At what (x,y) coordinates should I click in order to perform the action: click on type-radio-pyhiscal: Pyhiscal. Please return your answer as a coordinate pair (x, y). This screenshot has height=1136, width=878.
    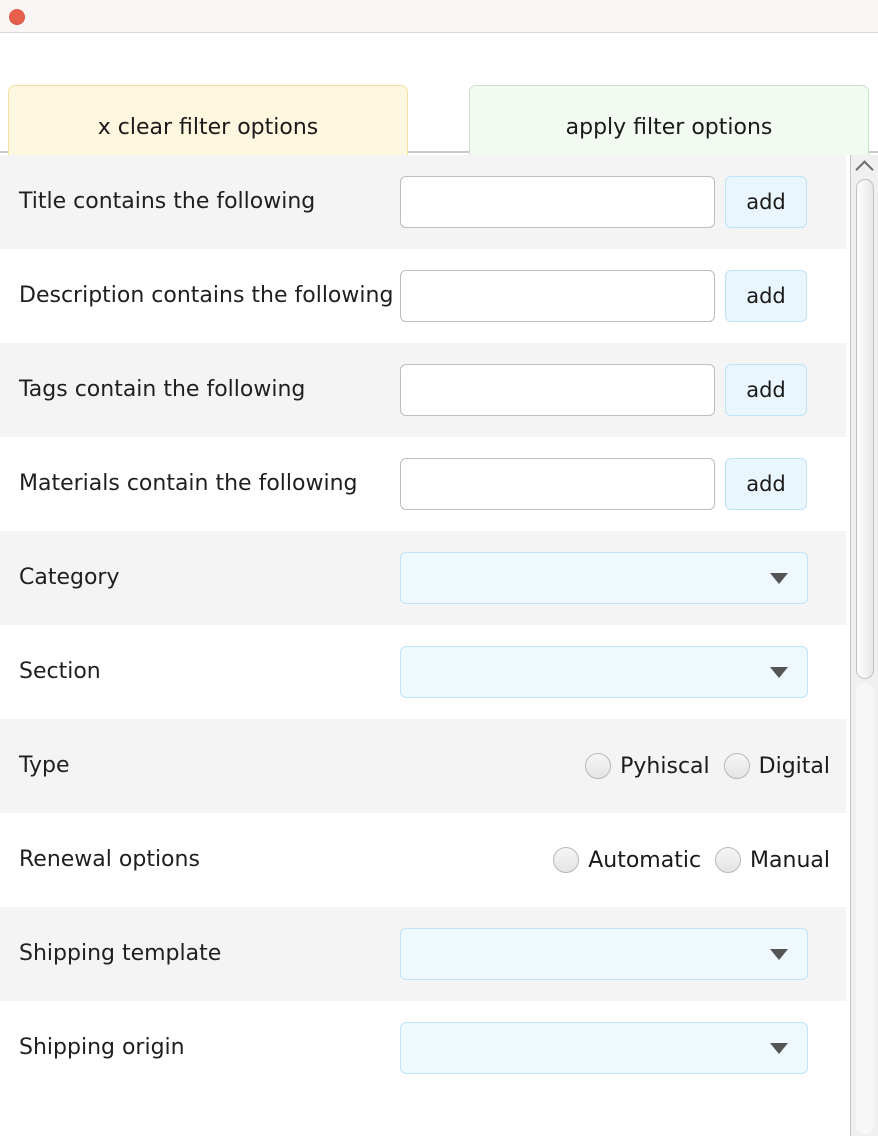
    Looking at the image, I should click on (647, 766).